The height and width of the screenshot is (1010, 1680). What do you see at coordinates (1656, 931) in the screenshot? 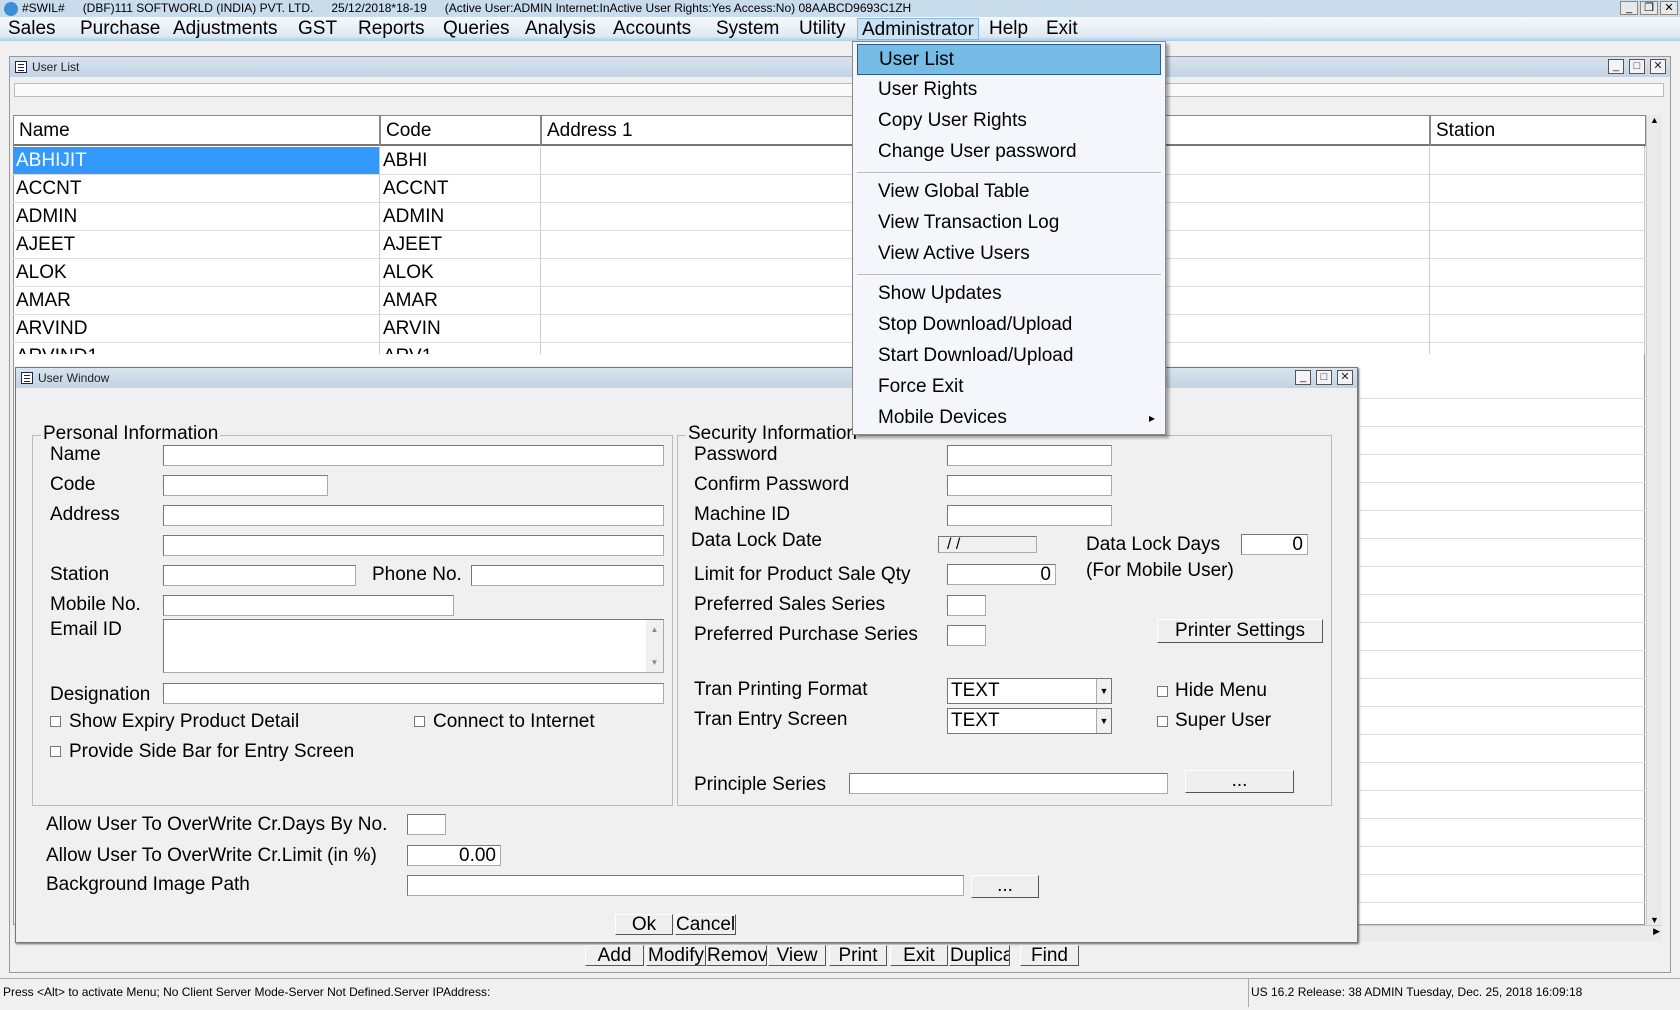
I see `scroll-right-icon: ▶` at bounding box center [1656, 931].